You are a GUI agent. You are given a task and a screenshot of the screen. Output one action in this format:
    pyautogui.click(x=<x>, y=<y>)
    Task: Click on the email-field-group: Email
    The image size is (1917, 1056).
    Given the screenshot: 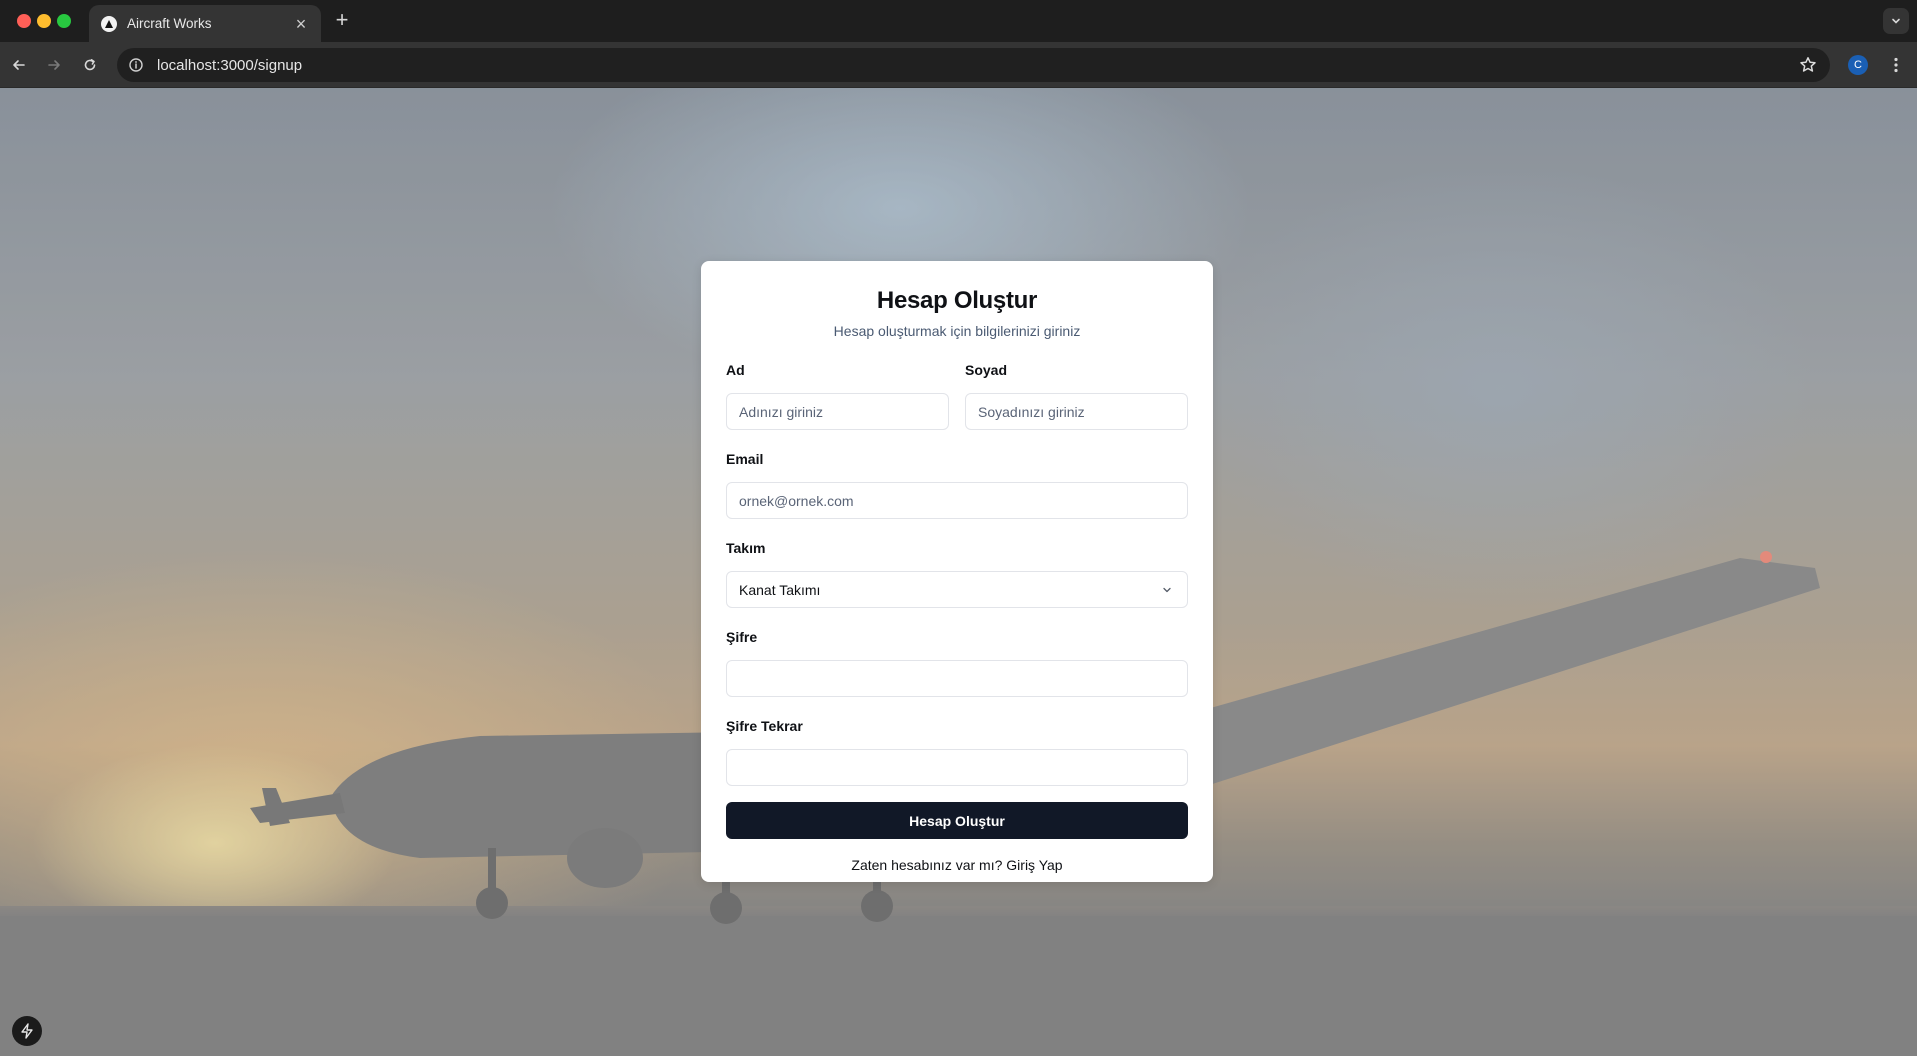 What is the action you would take?
    pyautogui.click(x=957, y=484)
    